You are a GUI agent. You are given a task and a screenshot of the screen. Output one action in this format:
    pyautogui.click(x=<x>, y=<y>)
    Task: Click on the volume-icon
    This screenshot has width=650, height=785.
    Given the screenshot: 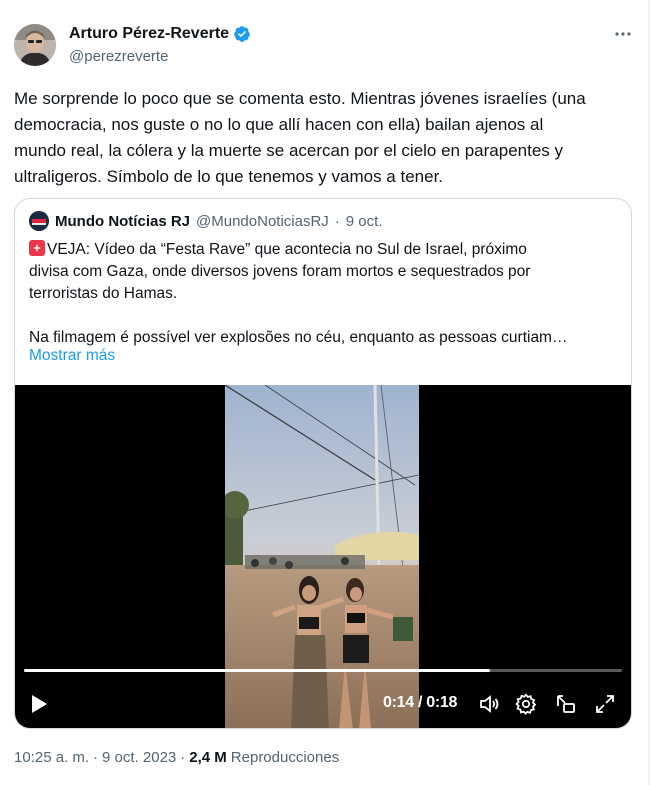 What is the action you would take?
    pyautogui.click(x=489, y=704)
    